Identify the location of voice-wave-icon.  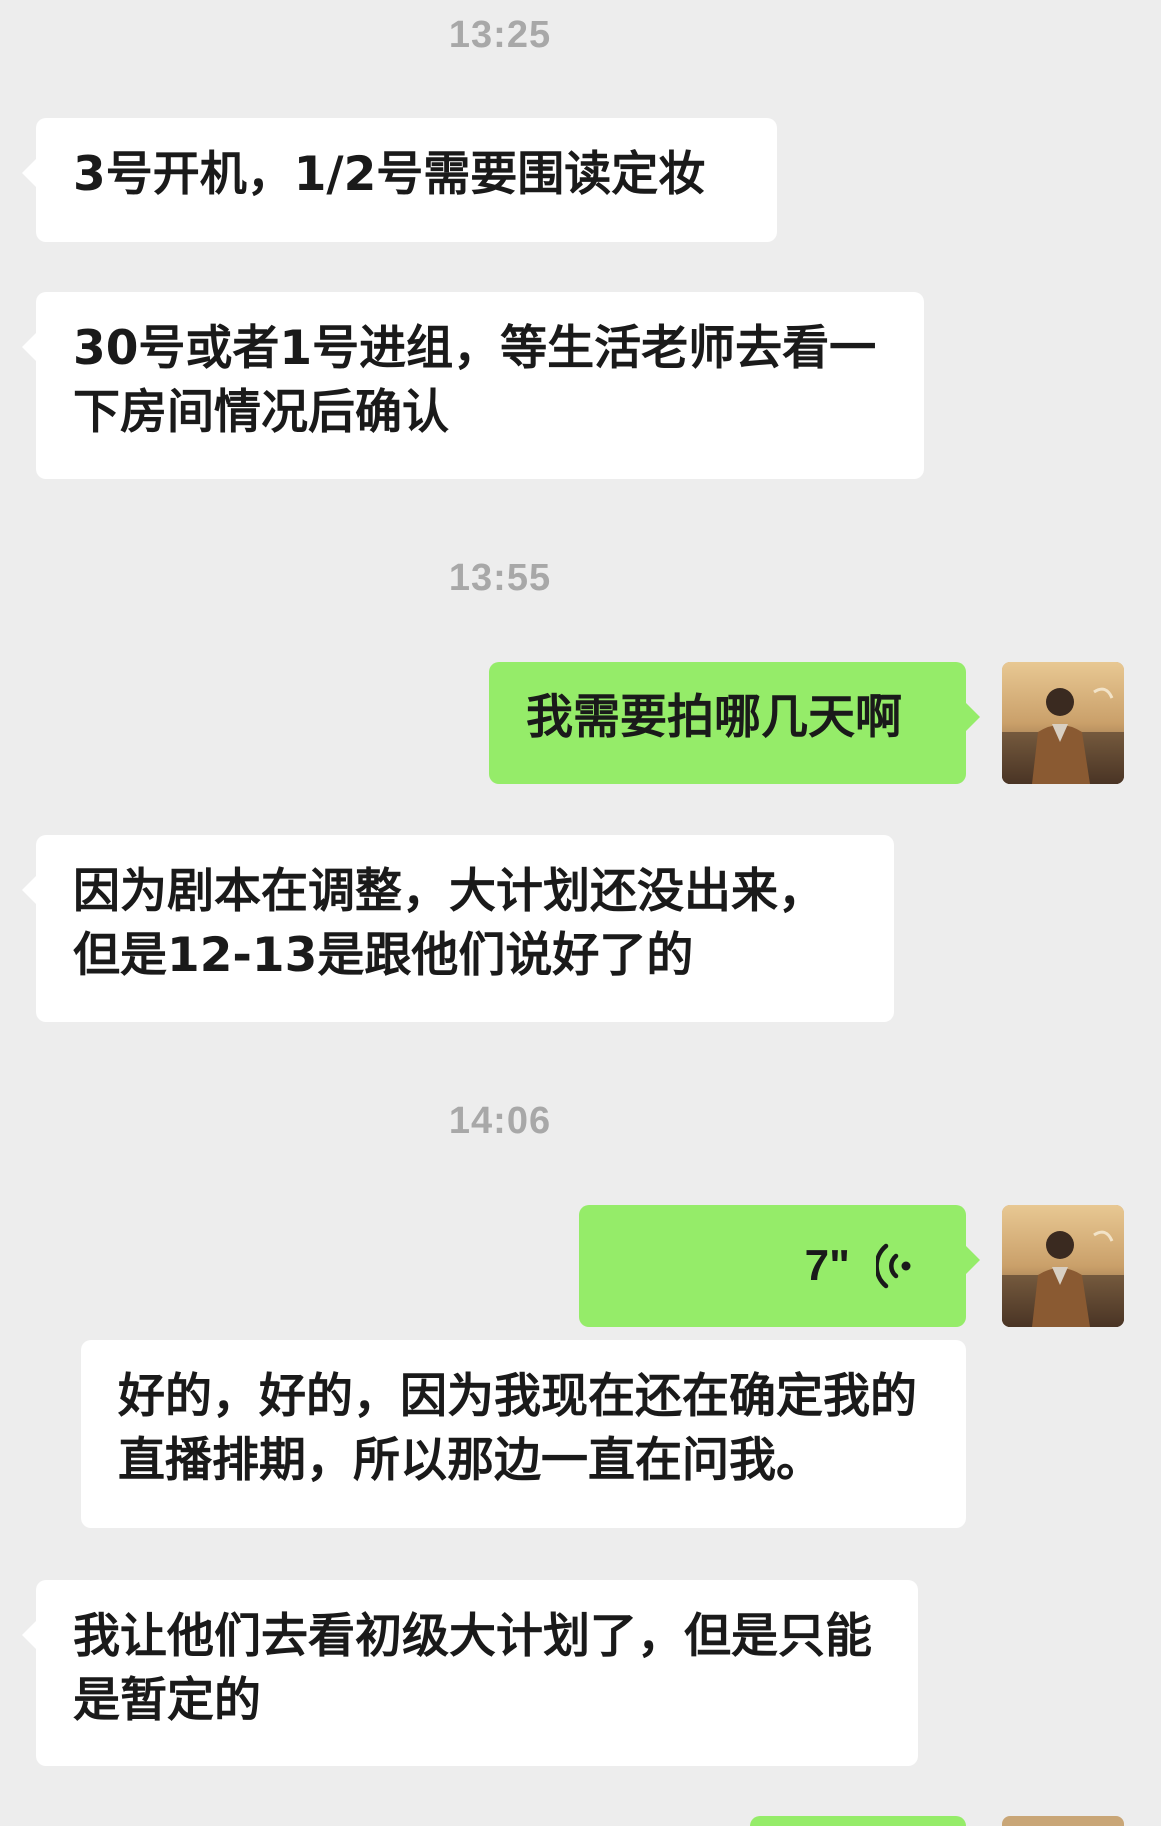
(893, 1266).